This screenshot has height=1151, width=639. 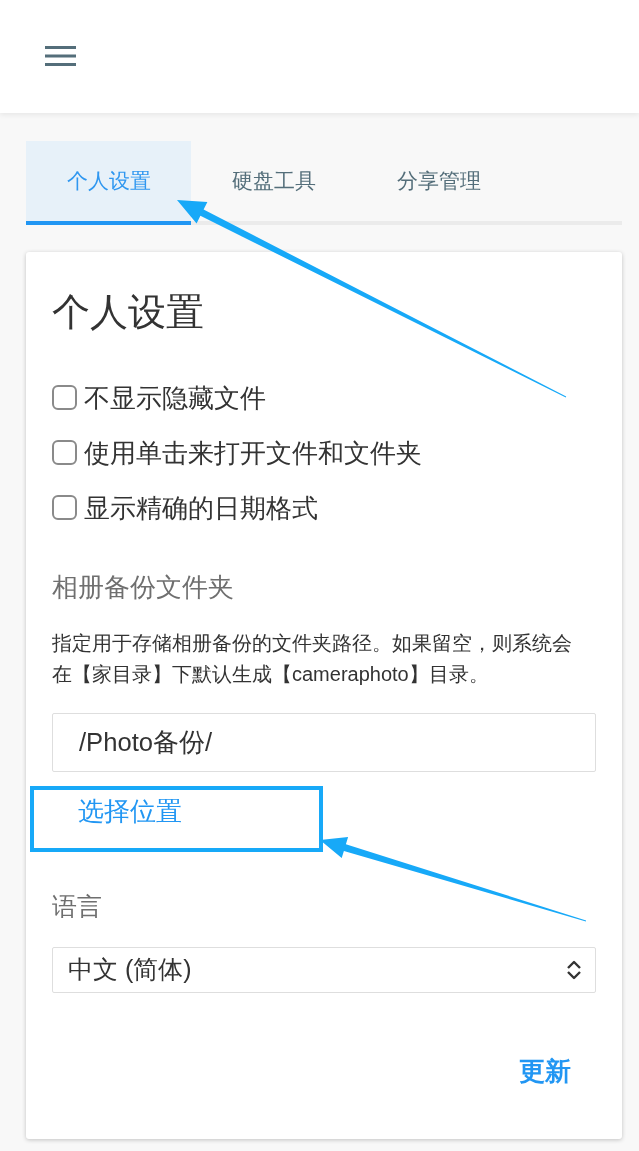 I want to click on tab: 分享管理, so click(x=438, y=183).